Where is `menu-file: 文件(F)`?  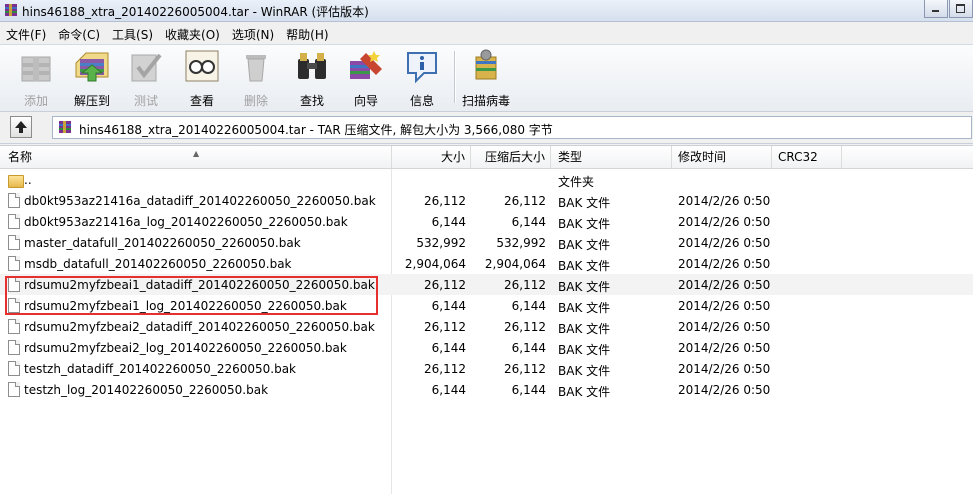
menu-file: 文件(F) is located at coordinates (26, 33).